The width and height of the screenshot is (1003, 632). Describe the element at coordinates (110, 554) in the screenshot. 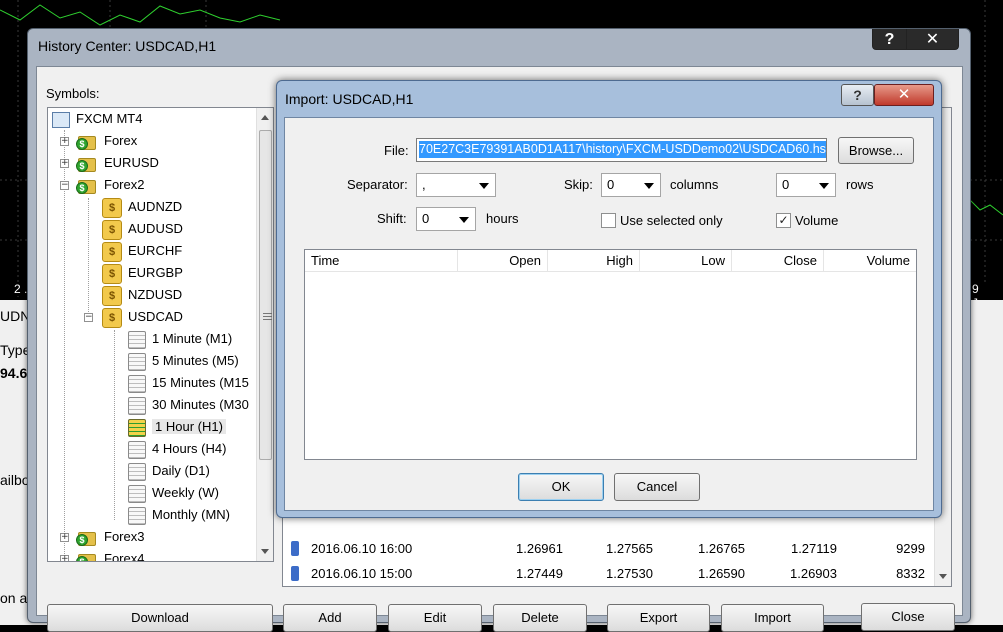

I see `tree-item-forex4: $ Forex4` at that location.